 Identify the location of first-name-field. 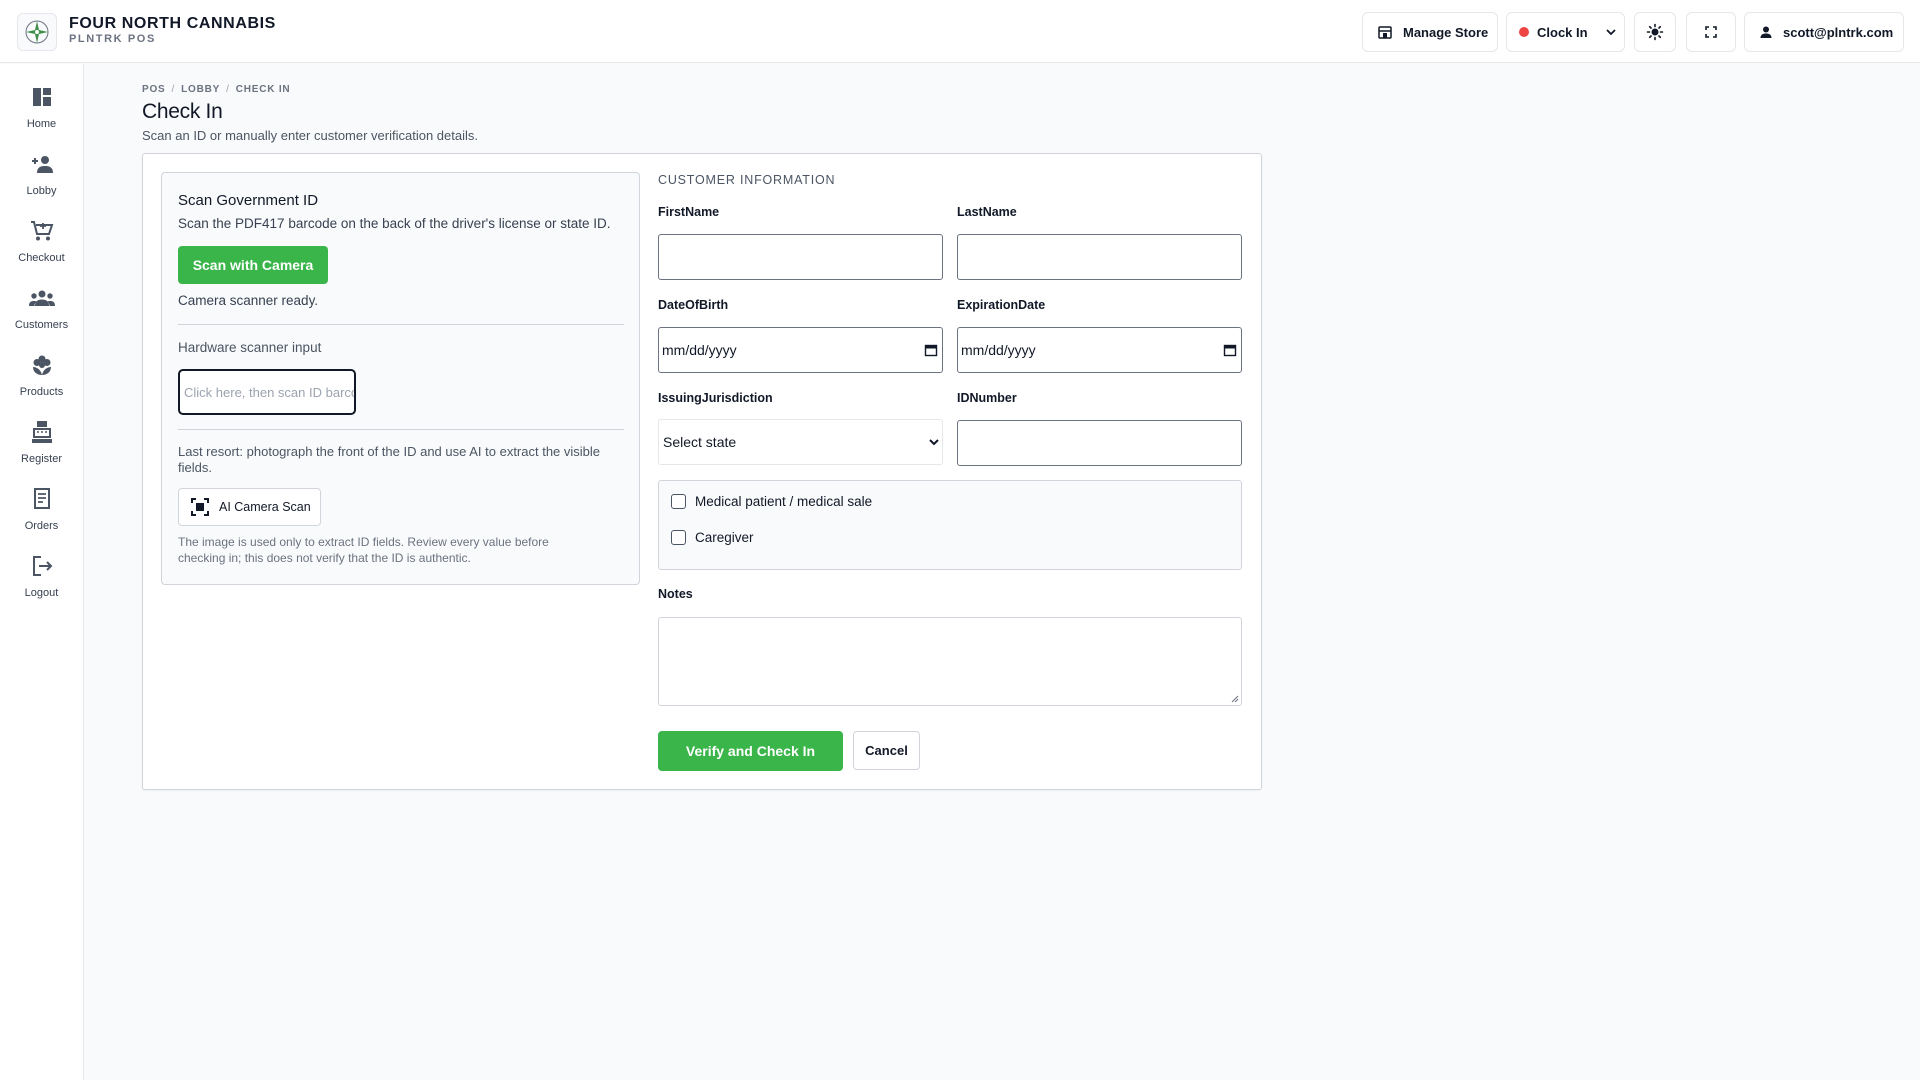
(800, 257).